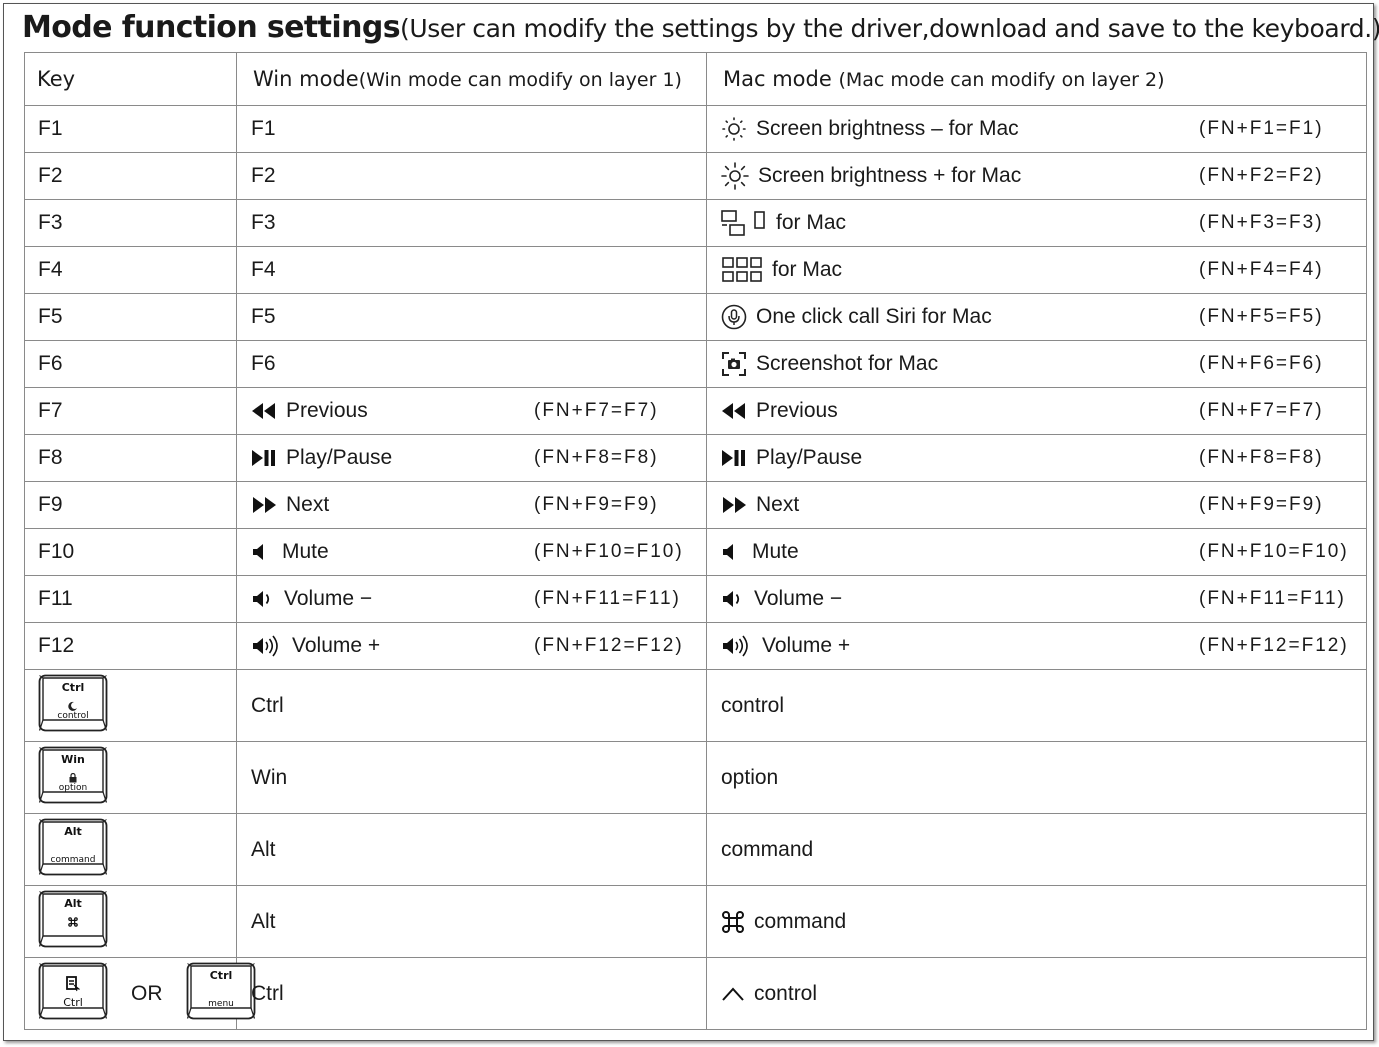  I want to click on keycap-top-label: Alt, so click(73, 903).